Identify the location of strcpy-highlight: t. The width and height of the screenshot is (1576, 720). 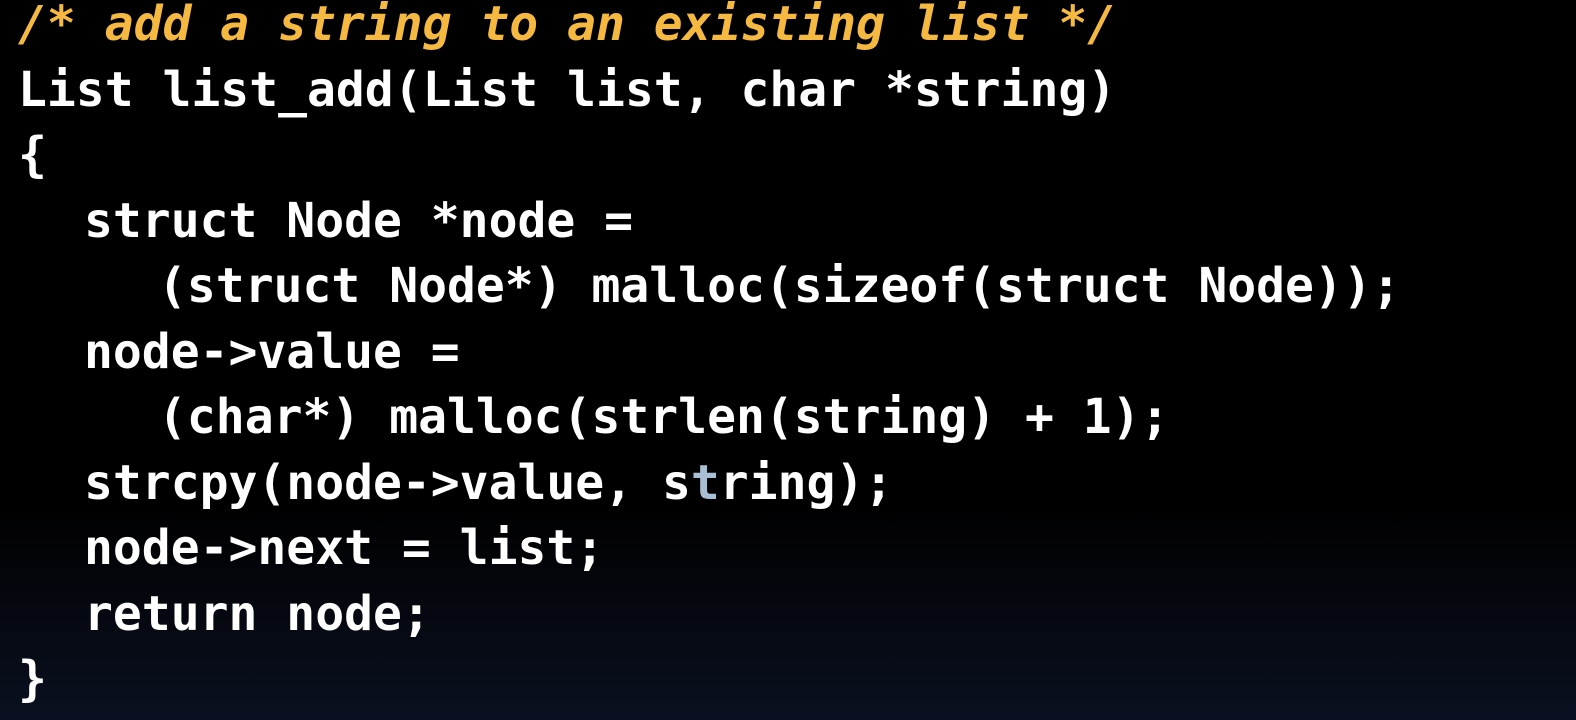
(705, 482).